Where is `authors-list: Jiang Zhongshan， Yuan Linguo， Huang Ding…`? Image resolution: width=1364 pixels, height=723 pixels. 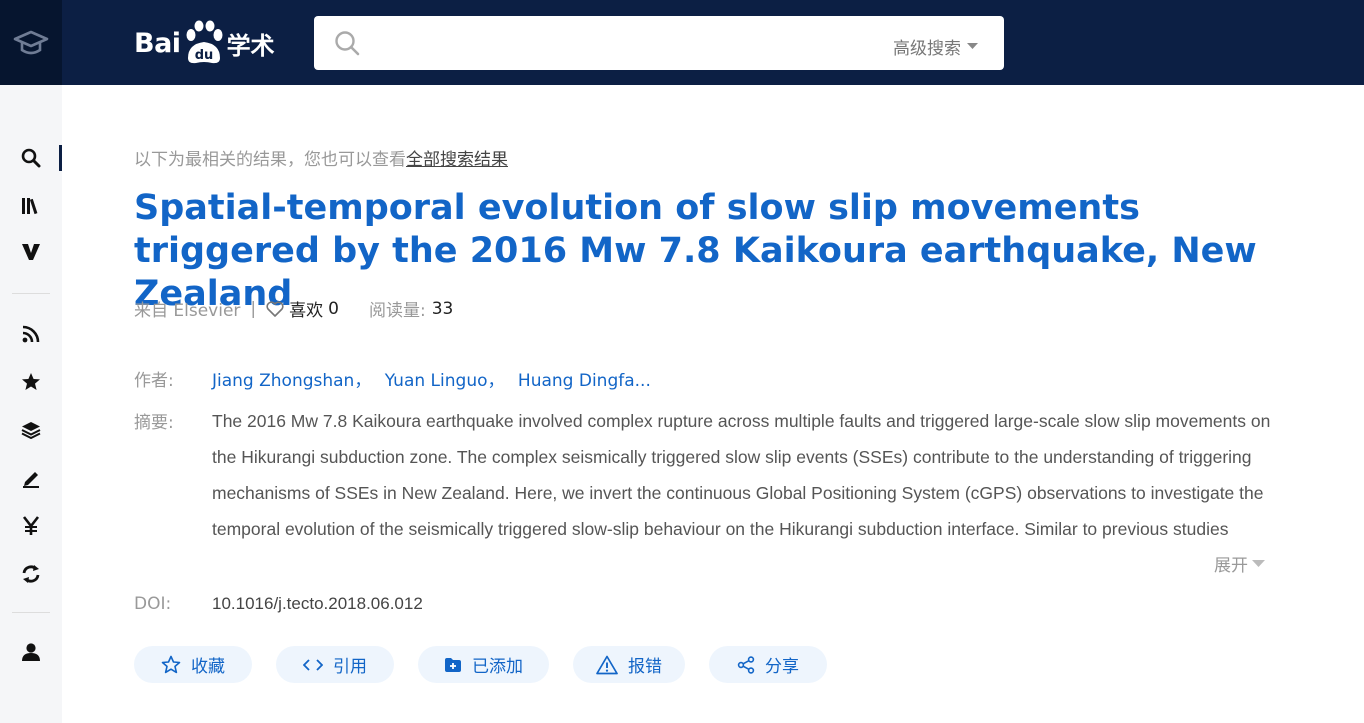
authors-list: Jiang Zhongshan， Yuan Linguo， Huang Ding… is located at coordinates (431, 378).